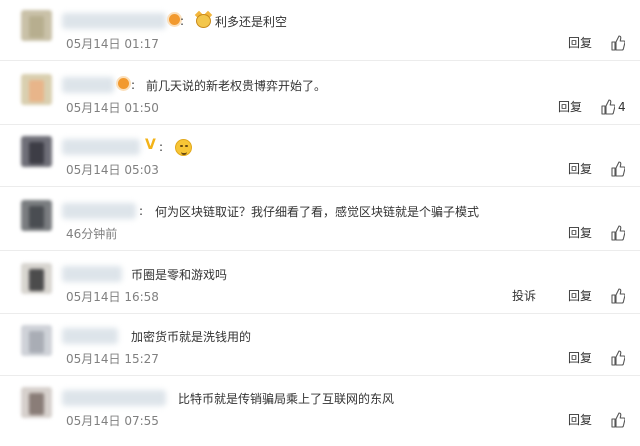  What do you see at coordinates (524, 296) in the screenshot?
I see `report-button: 投诉` at bounding box center [524, 296].